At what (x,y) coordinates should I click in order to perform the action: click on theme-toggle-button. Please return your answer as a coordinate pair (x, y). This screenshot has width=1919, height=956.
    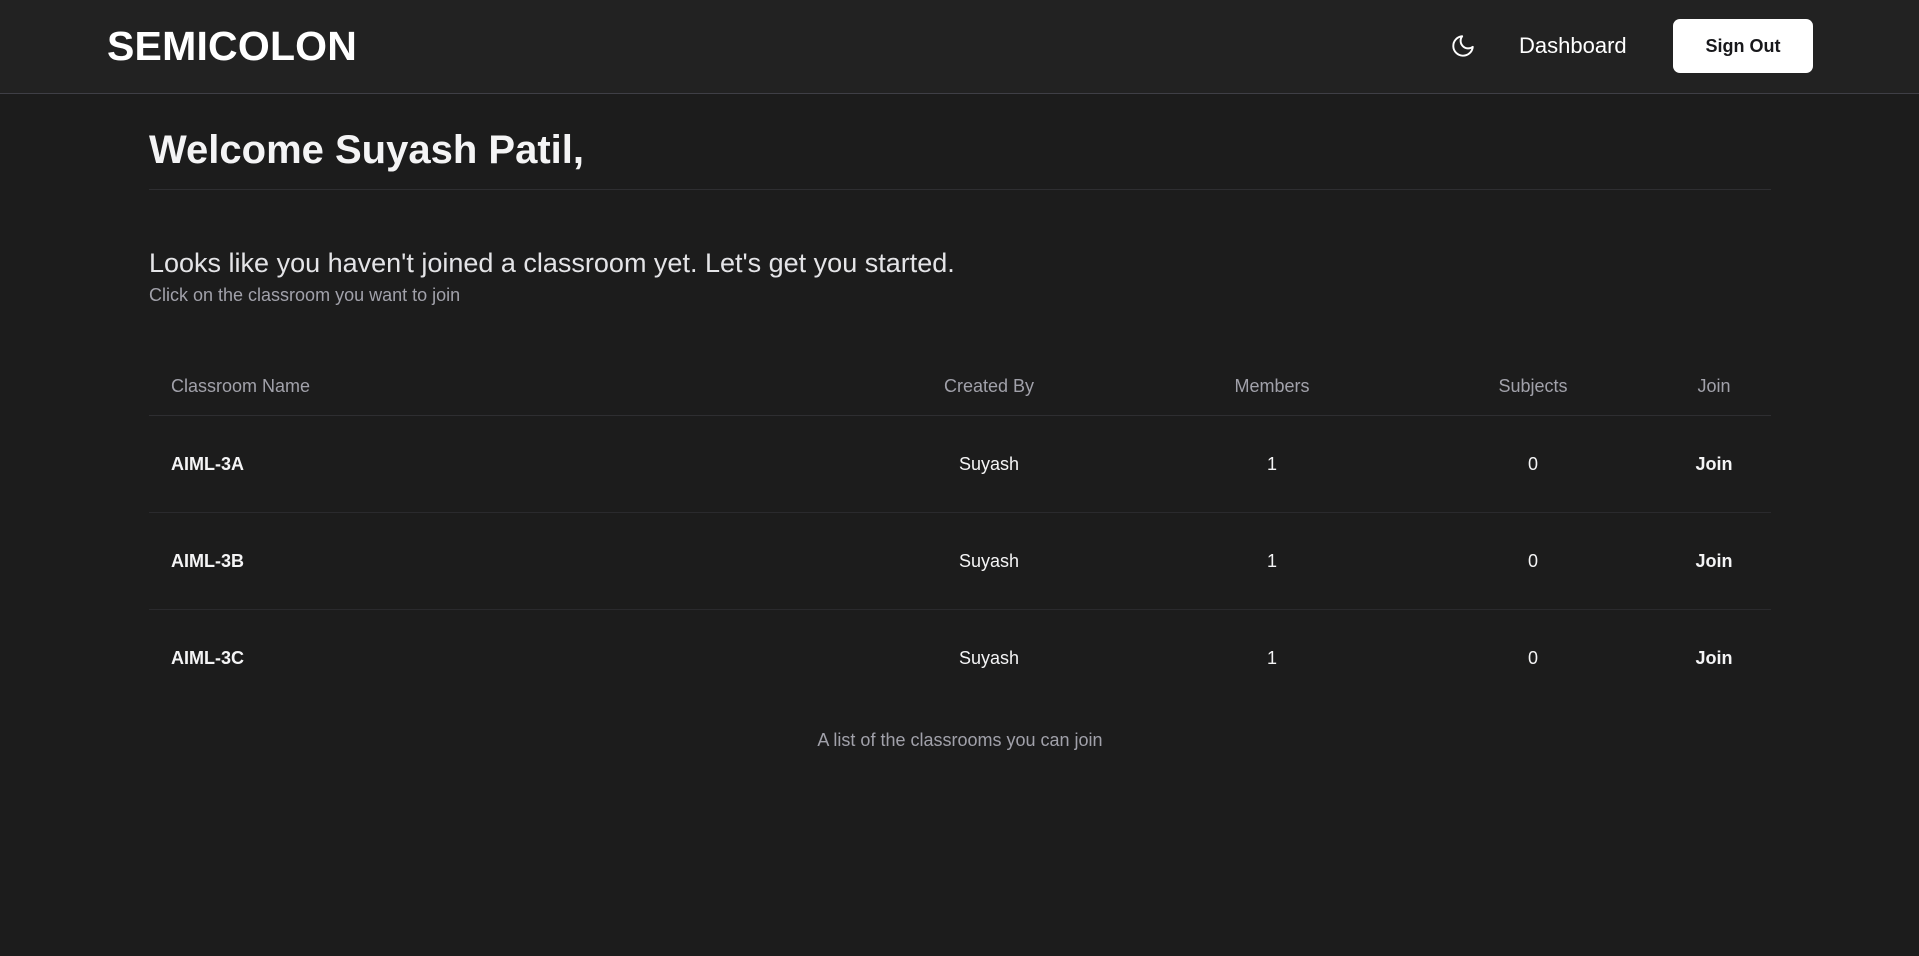
    Looking at the image, I should click on (1463, 46).